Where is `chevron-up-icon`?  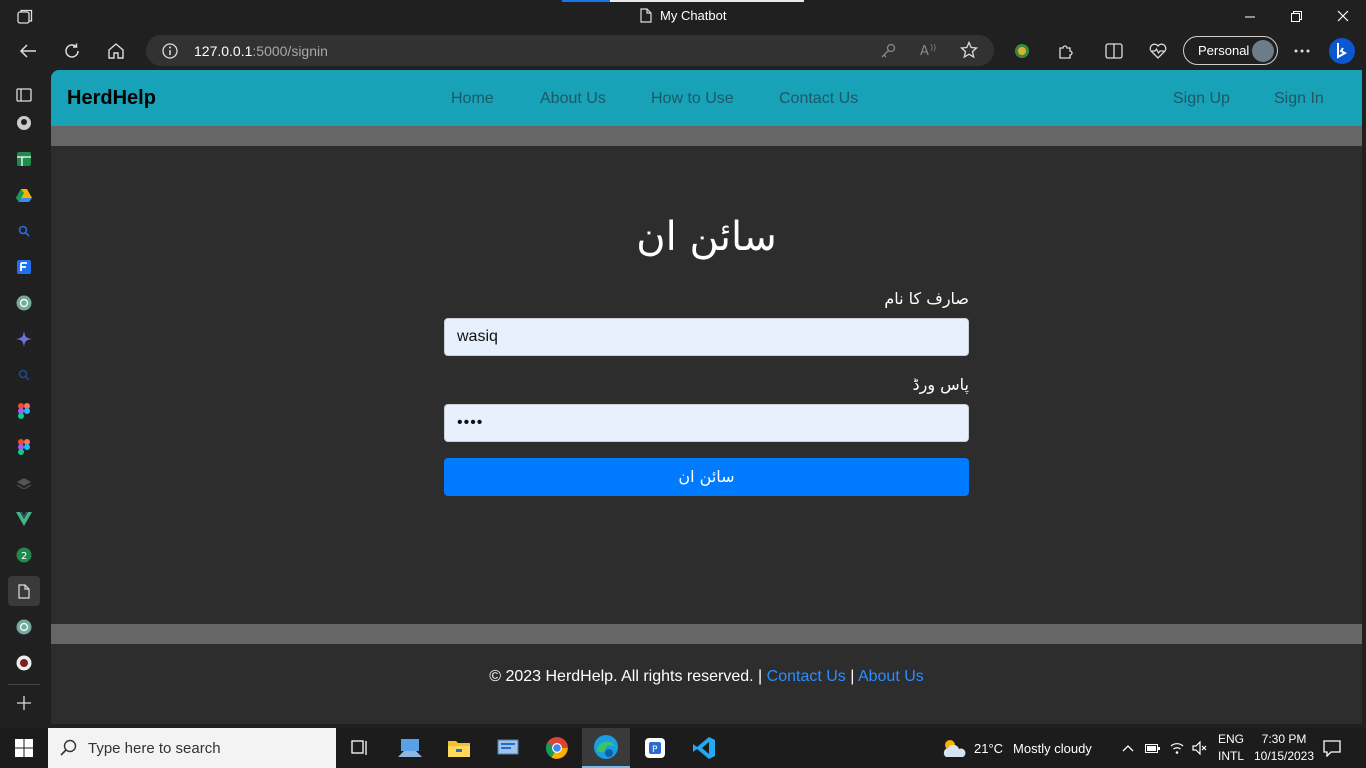
chevron-up-icon is located at coordinates (1128, 748).